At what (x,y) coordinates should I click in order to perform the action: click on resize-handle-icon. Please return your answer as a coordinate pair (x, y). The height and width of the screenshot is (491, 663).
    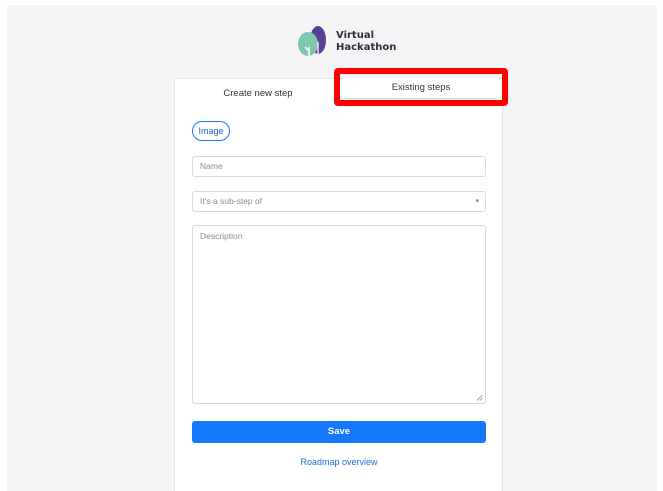
    Looking at the image, I should click on (479, 397).